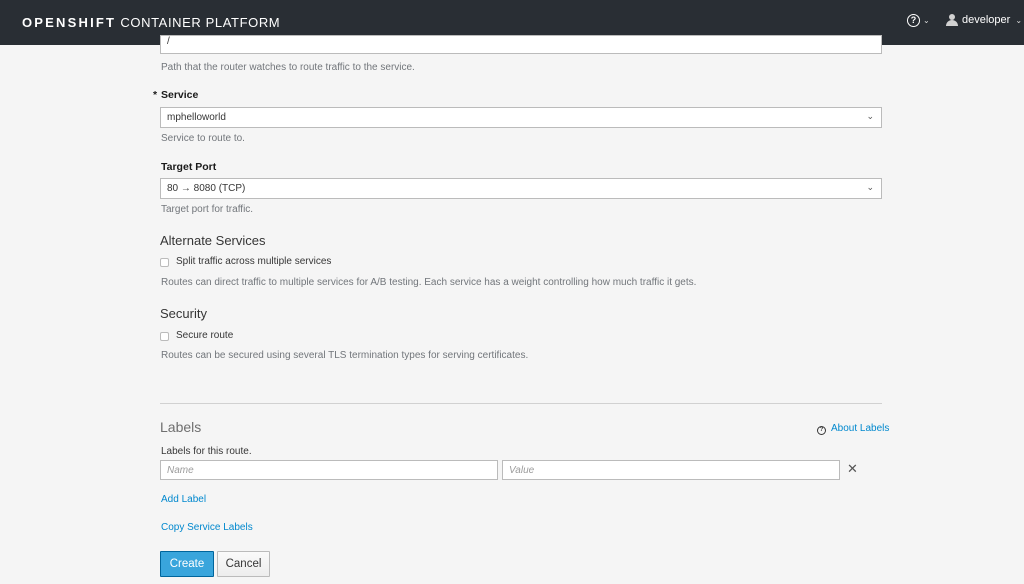 The width and height of the screenshot is (1024, 584). I want to click on alternate-services-title: Alternate Services, so click(213, 240).